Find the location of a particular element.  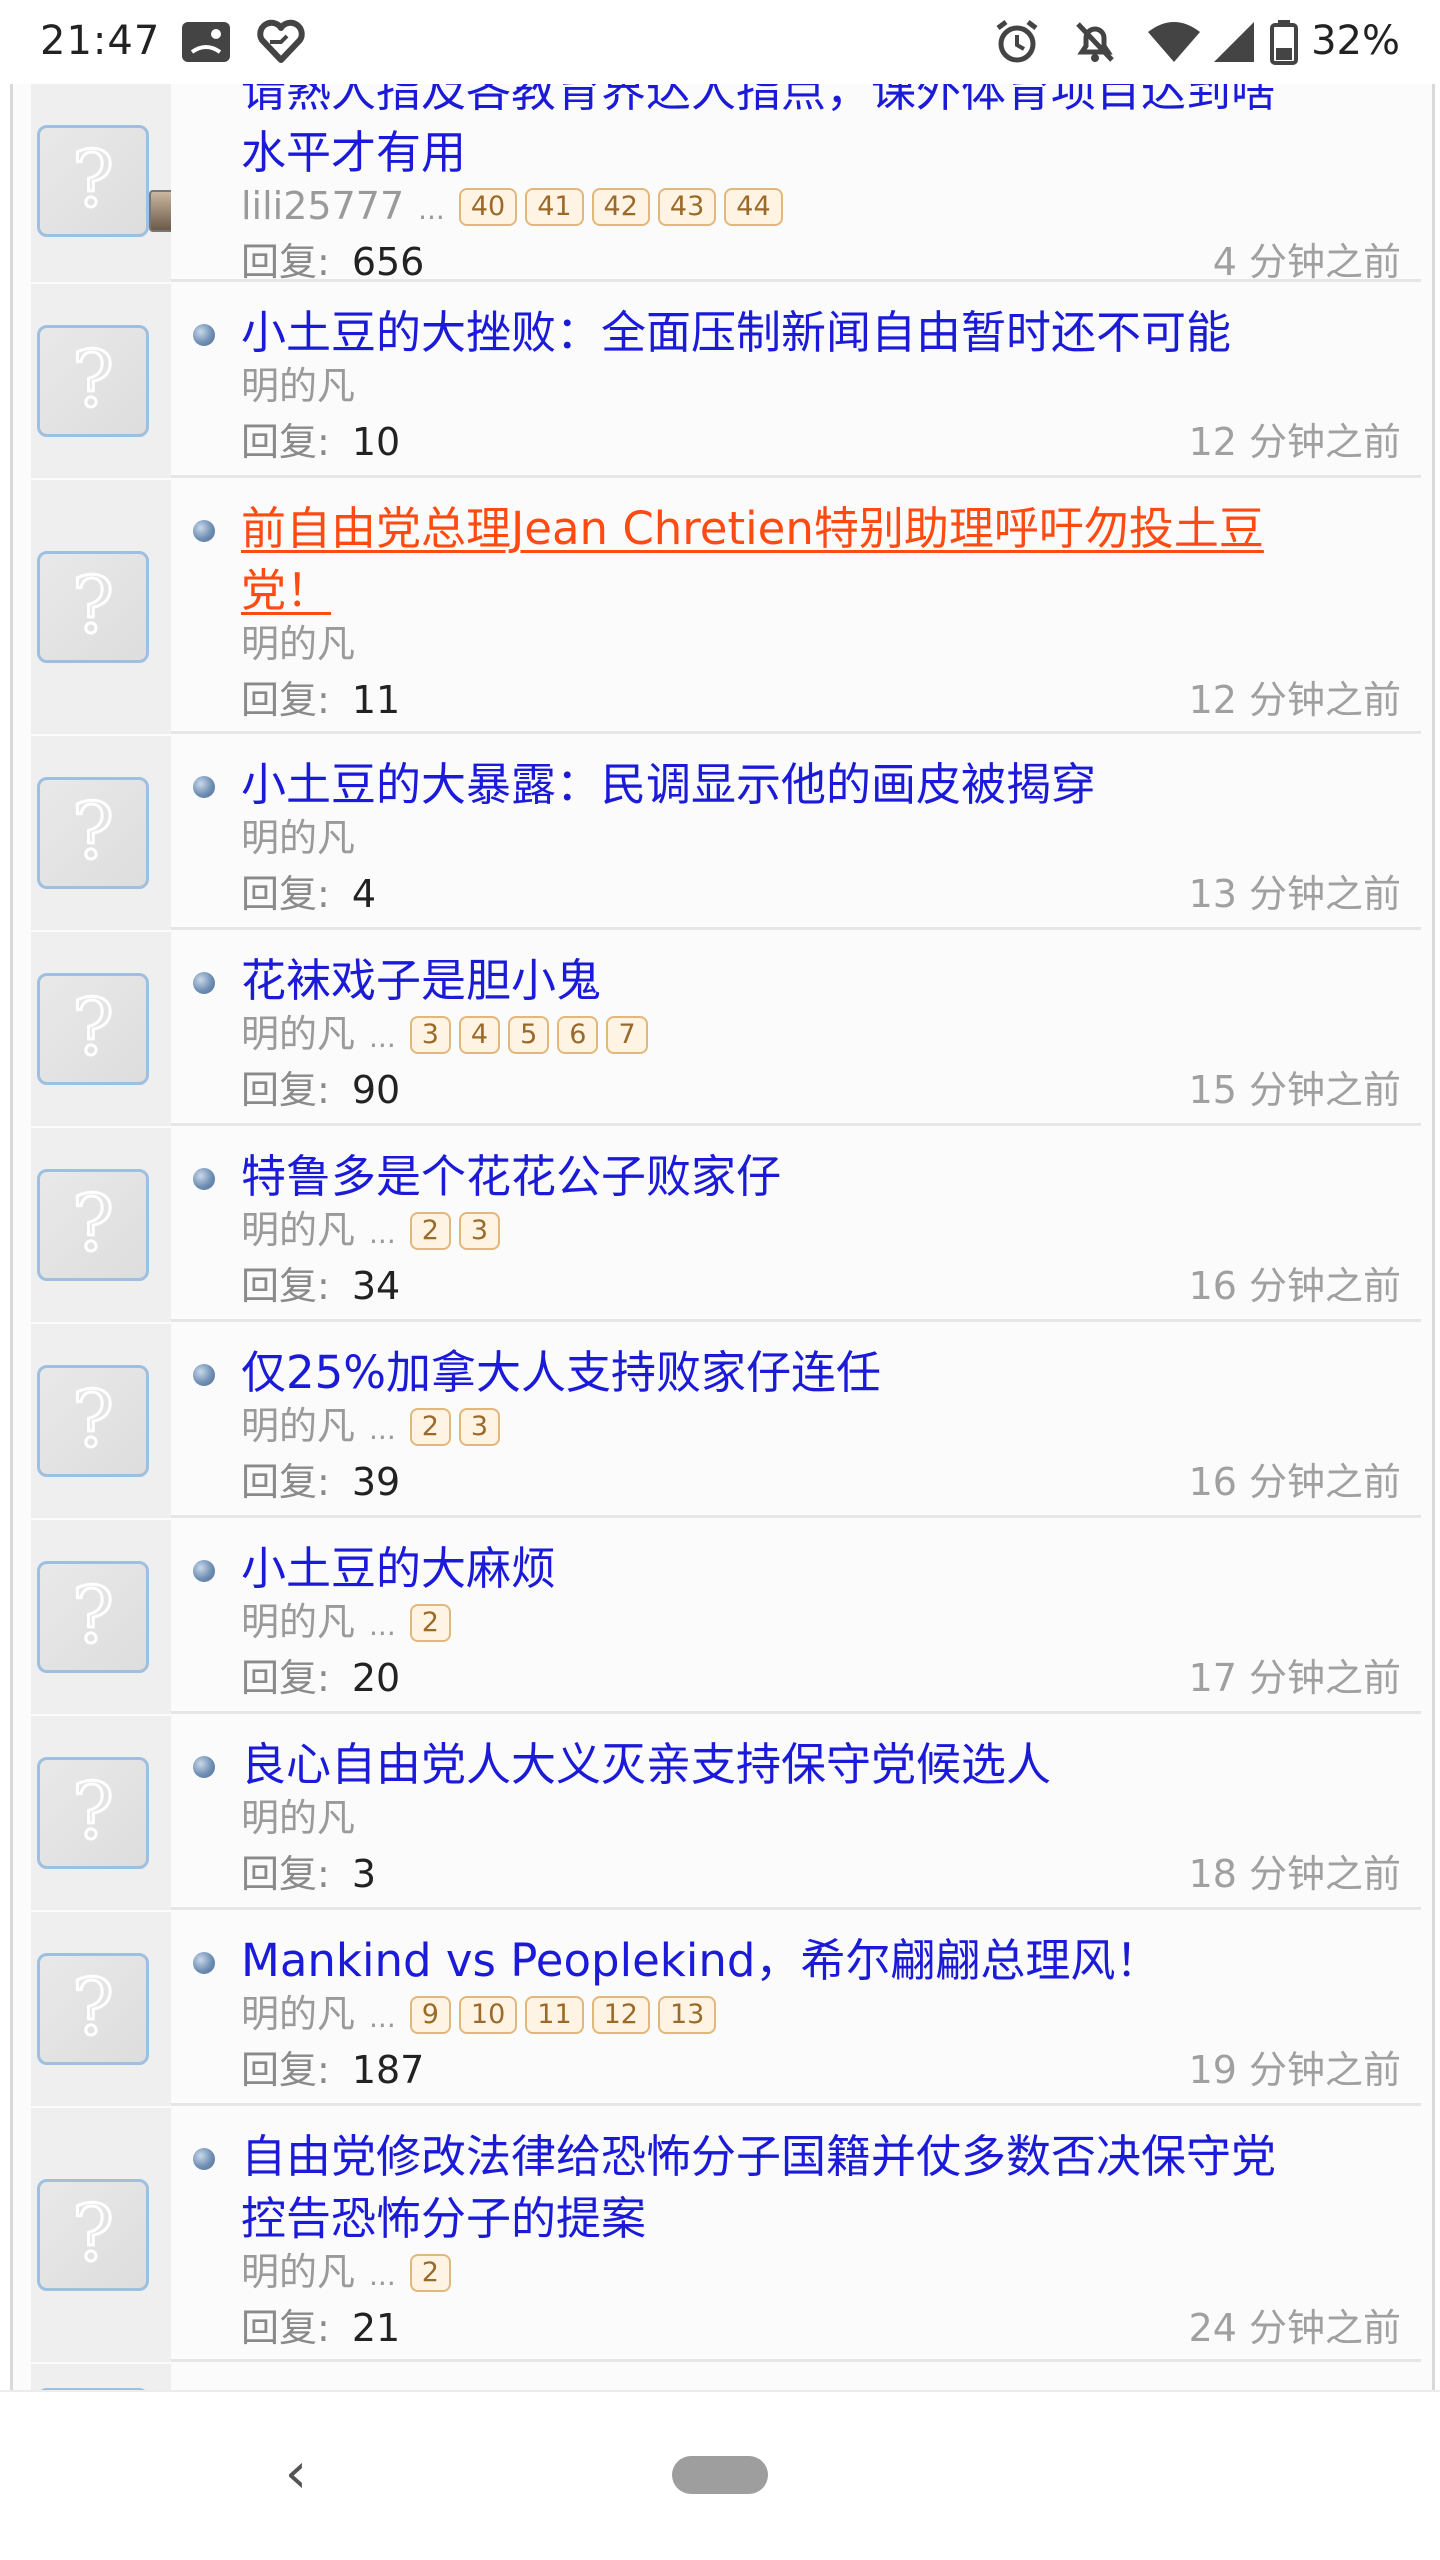

reply-count: 回复: 10 is located at coordinates (320, 442).